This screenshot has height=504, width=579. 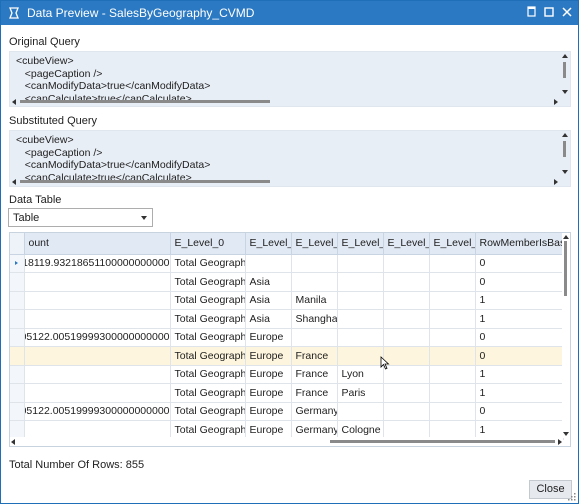 I want to click on close-button: Close, so click(x=550, y=489).